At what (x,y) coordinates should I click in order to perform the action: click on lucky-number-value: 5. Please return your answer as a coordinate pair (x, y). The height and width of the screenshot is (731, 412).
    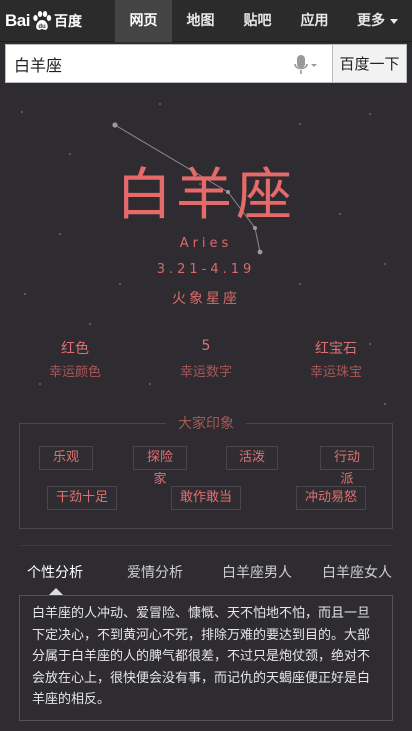
    Looking at the image, I should click on (206, 346).